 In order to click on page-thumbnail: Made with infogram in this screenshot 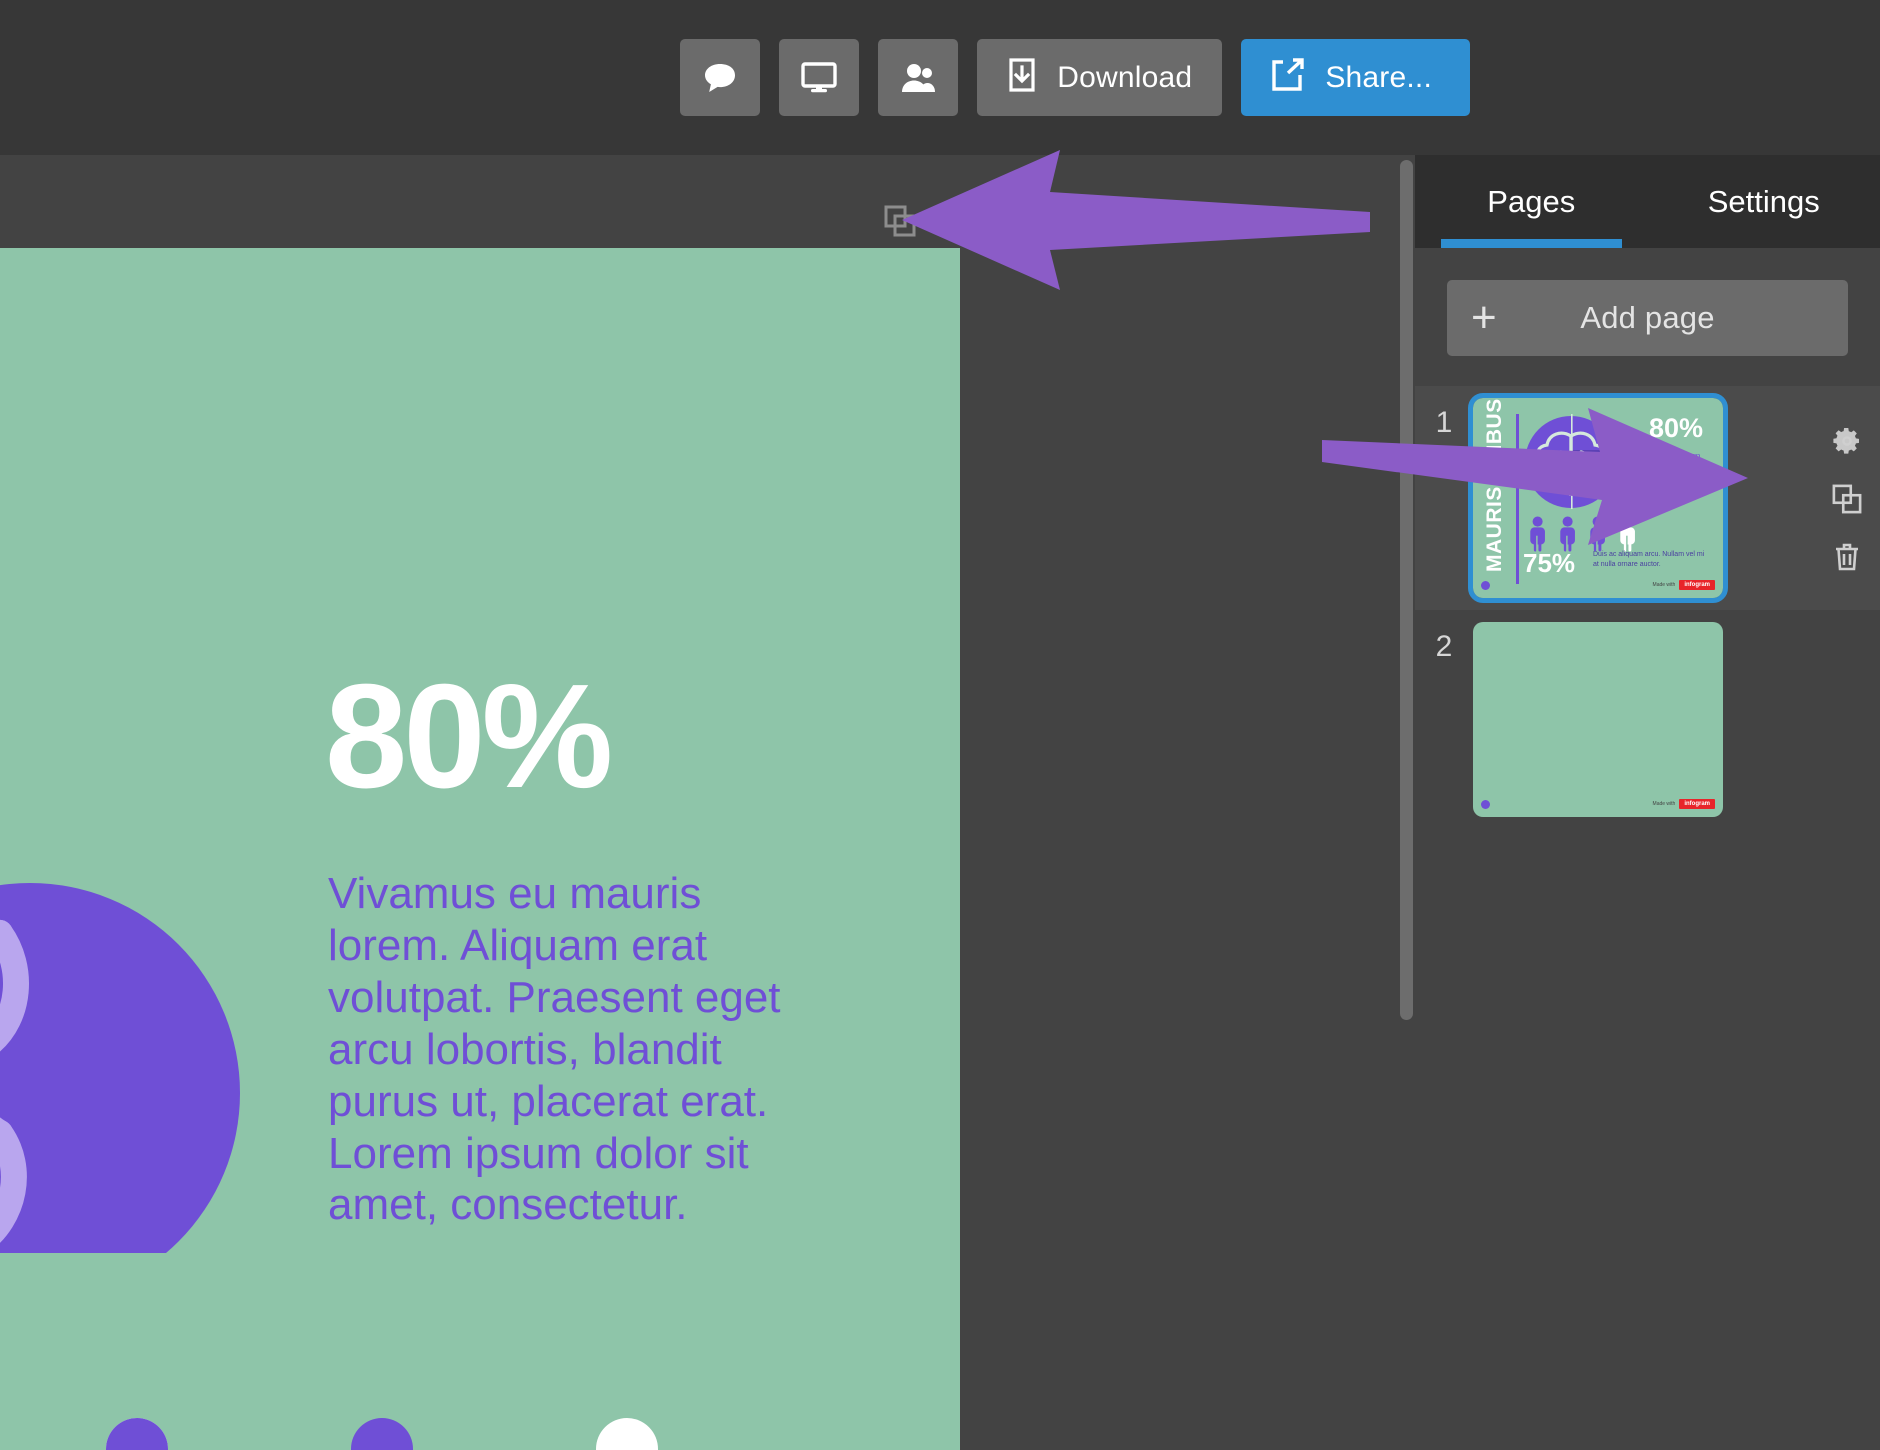, I will do `click(1598, 719)`.